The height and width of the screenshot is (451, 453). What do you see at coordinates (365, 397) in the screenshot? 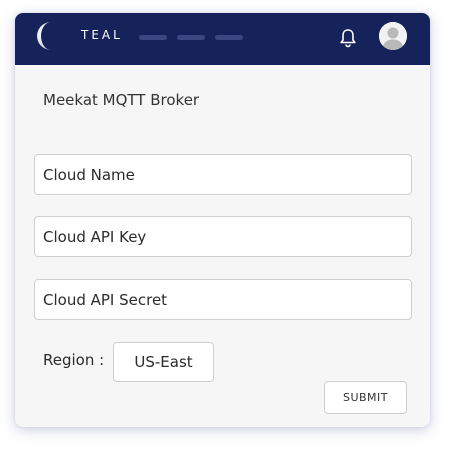
I see `submit-button: SUBMIT` at bounding box center [365, 397].